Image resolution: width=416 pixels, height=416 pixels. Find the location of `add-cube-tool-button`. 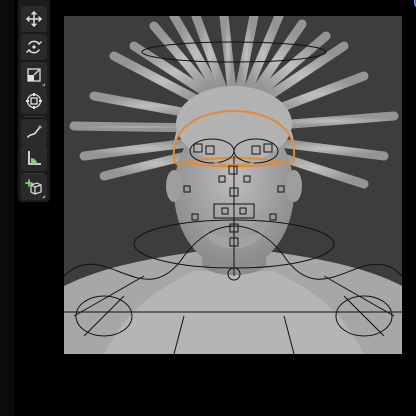

add-cube-tool-button is located at coordinates (34, 187).